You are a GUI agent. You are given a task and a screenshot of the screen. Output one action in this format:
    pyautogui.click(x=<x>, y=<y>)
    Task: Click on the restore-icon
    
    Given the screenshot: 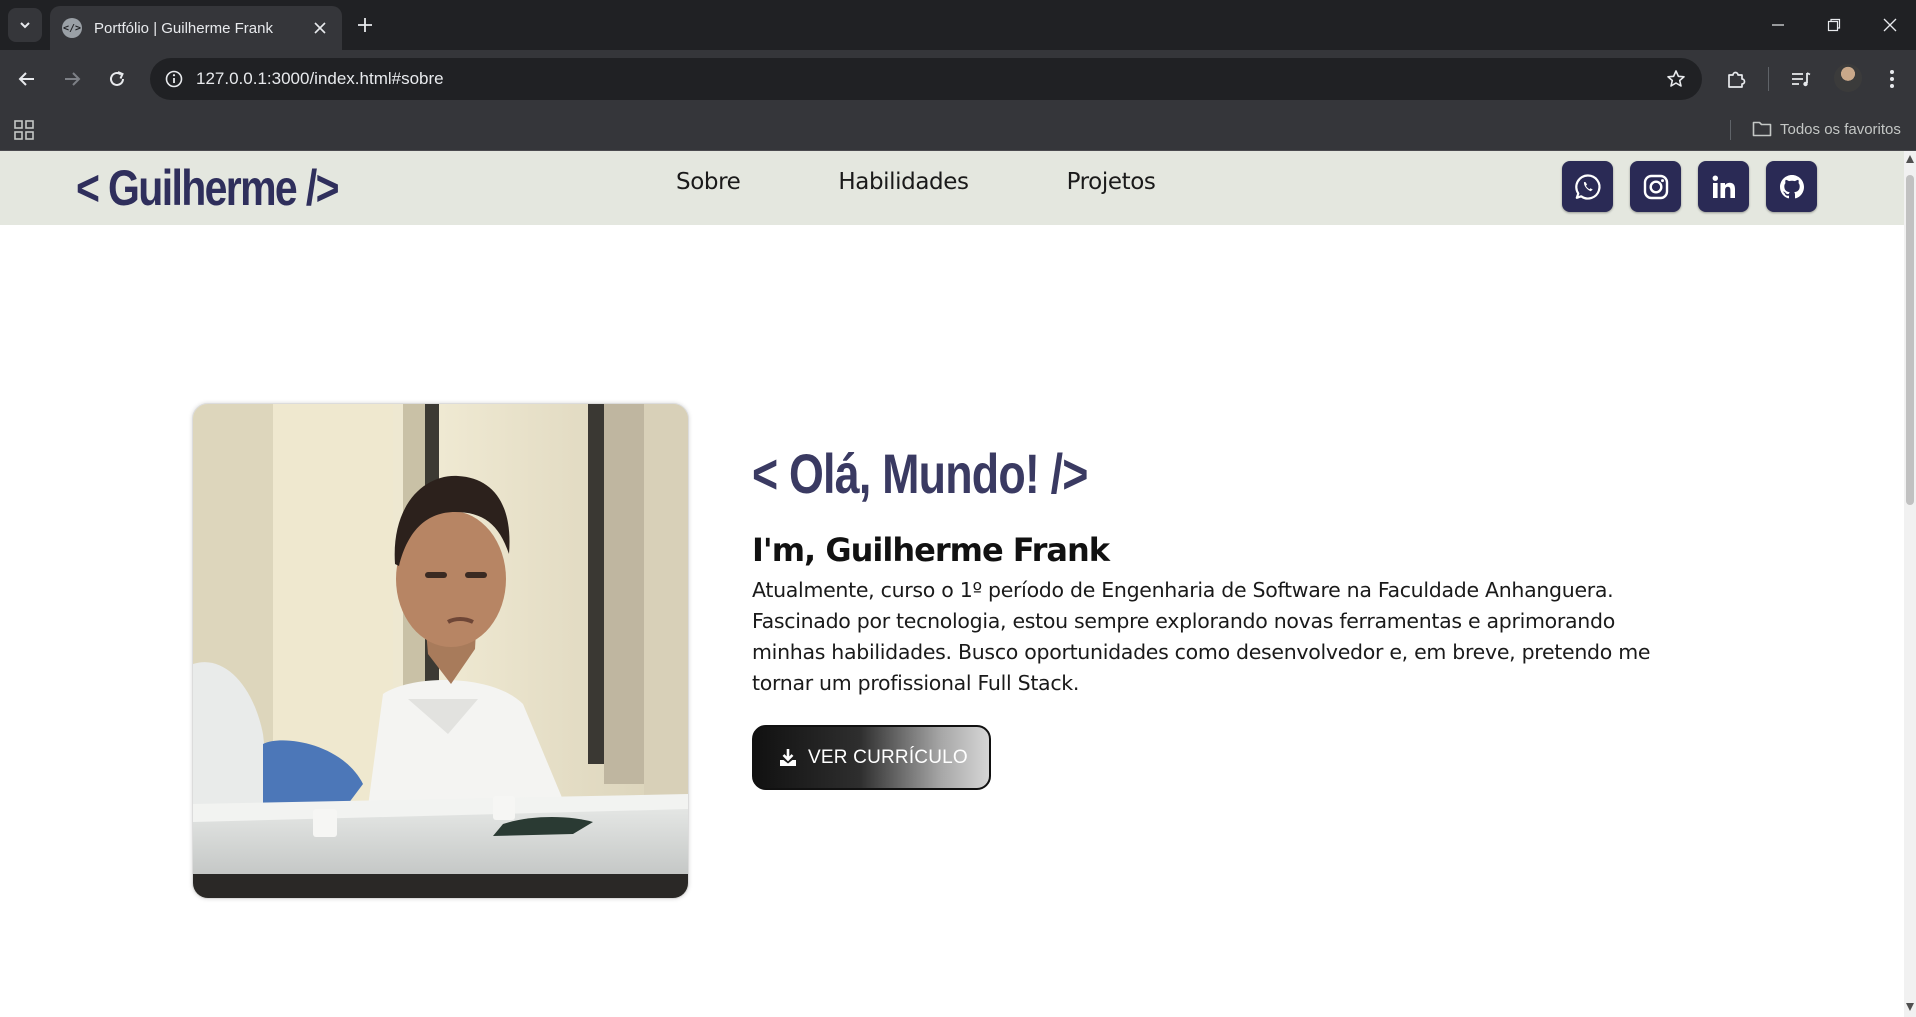 What is the action you would take?
    pyautogui.click(x=1834, y=25)
    